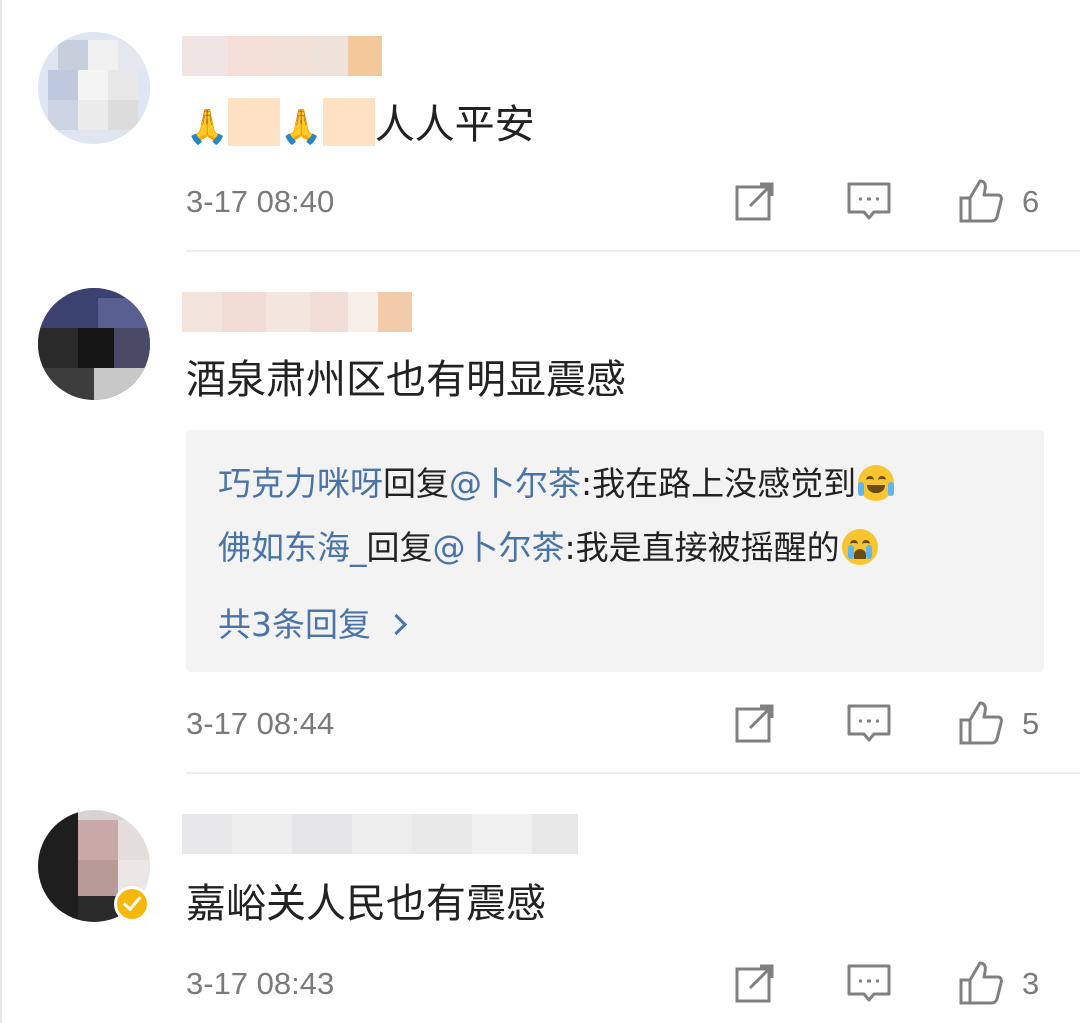 The image size is (1080, 1023). Describe the element at coordinates (1031, 983) in the screenshot. I see `like-count: 3` at that location.